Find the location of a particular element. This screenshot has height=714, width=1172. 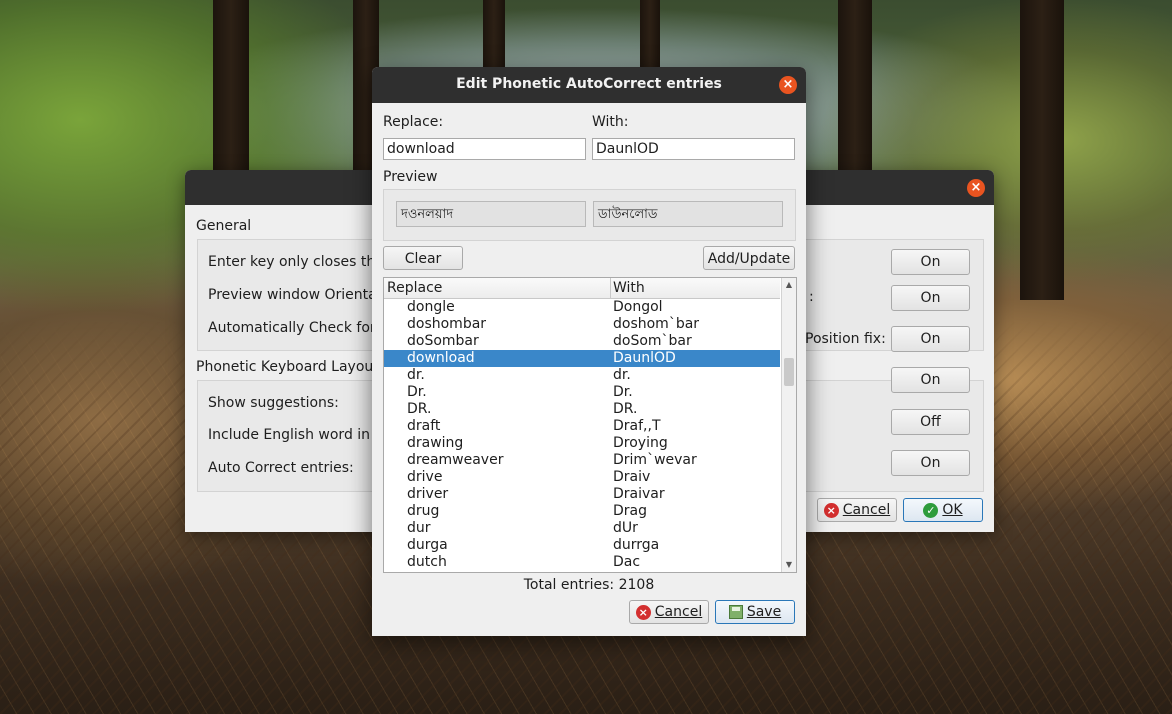

cell-with: doshom`bar is located at coordinates (656, 324).